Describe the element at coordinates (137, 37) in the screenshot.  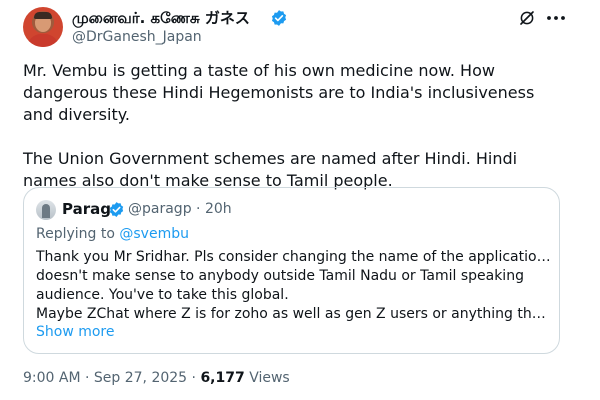
I see `author-handle: @DrGanesh_Japan` at that location.